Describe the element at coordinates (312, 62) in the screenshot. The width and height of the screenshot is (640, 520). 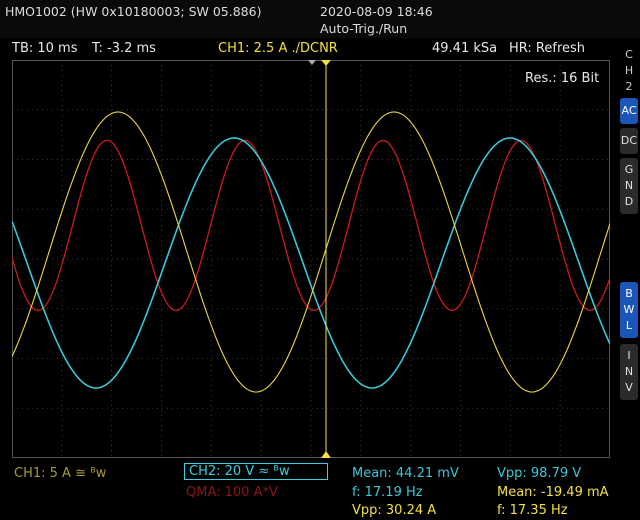
I see `top-marker-left-icon` at that location.